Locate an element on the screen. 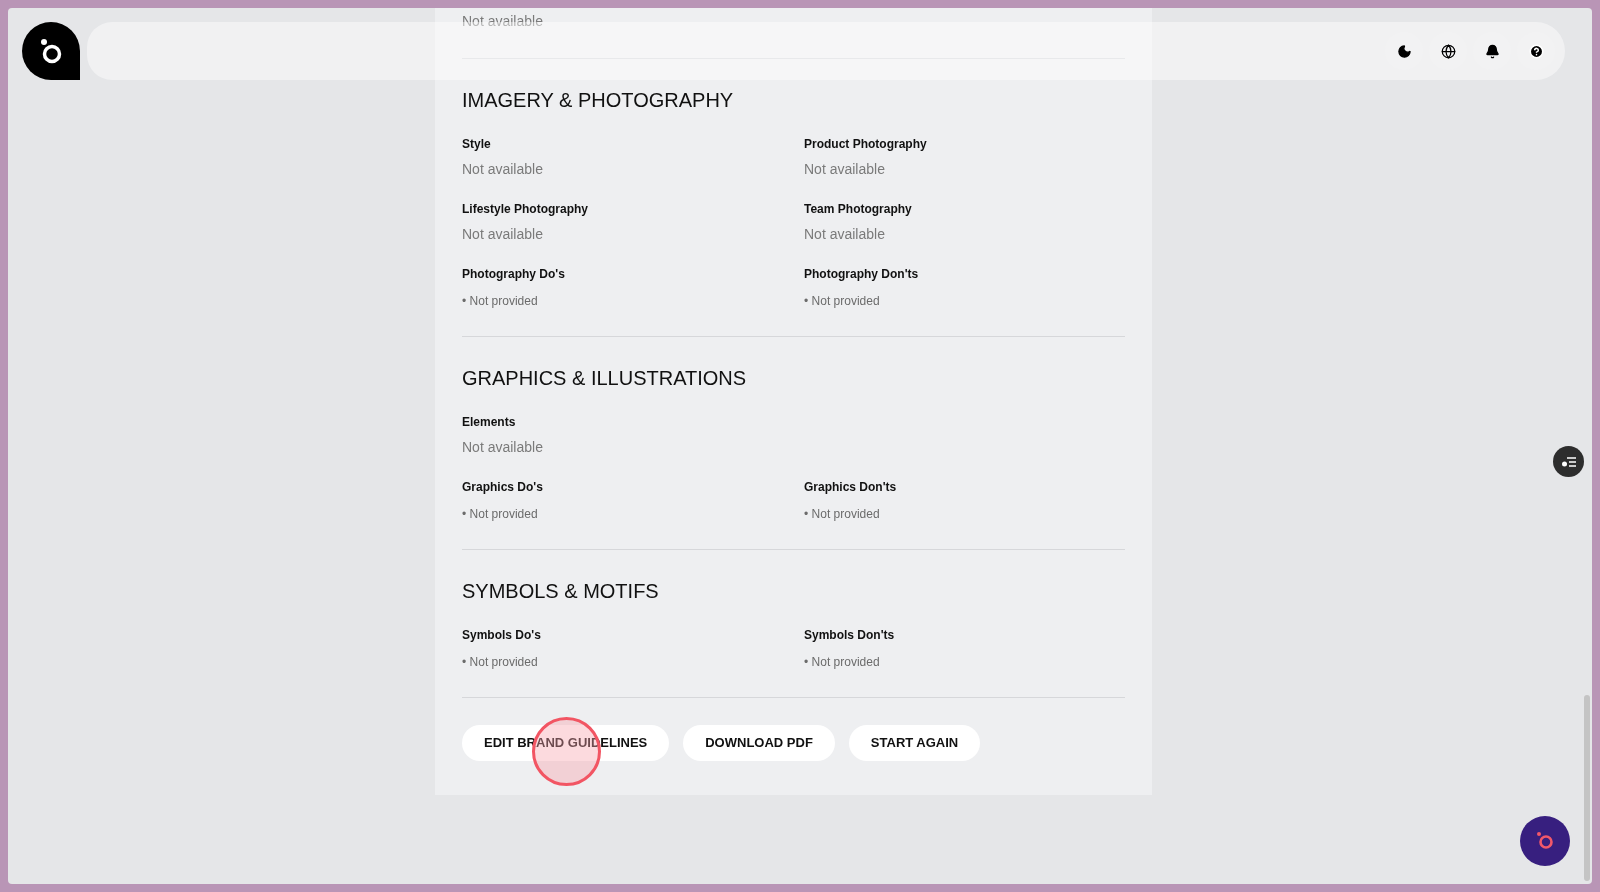 The width and height of the screenshot is (1600, 892). section-title: IMAGERY & PHOTOGRAPHY is located at coordinates (598, 100).